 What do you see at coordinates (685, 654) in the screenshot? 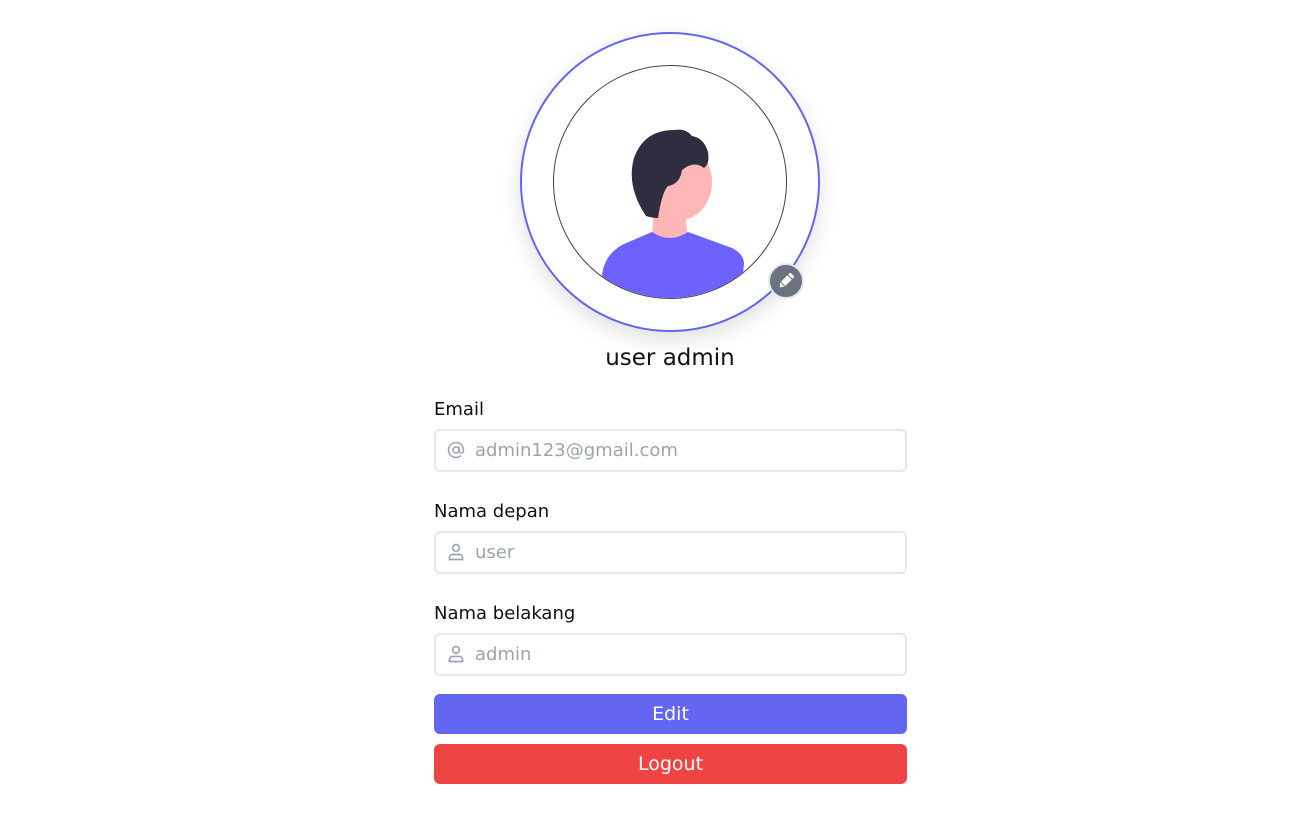
I see `last-name-input` at bounding box center [685, 654].